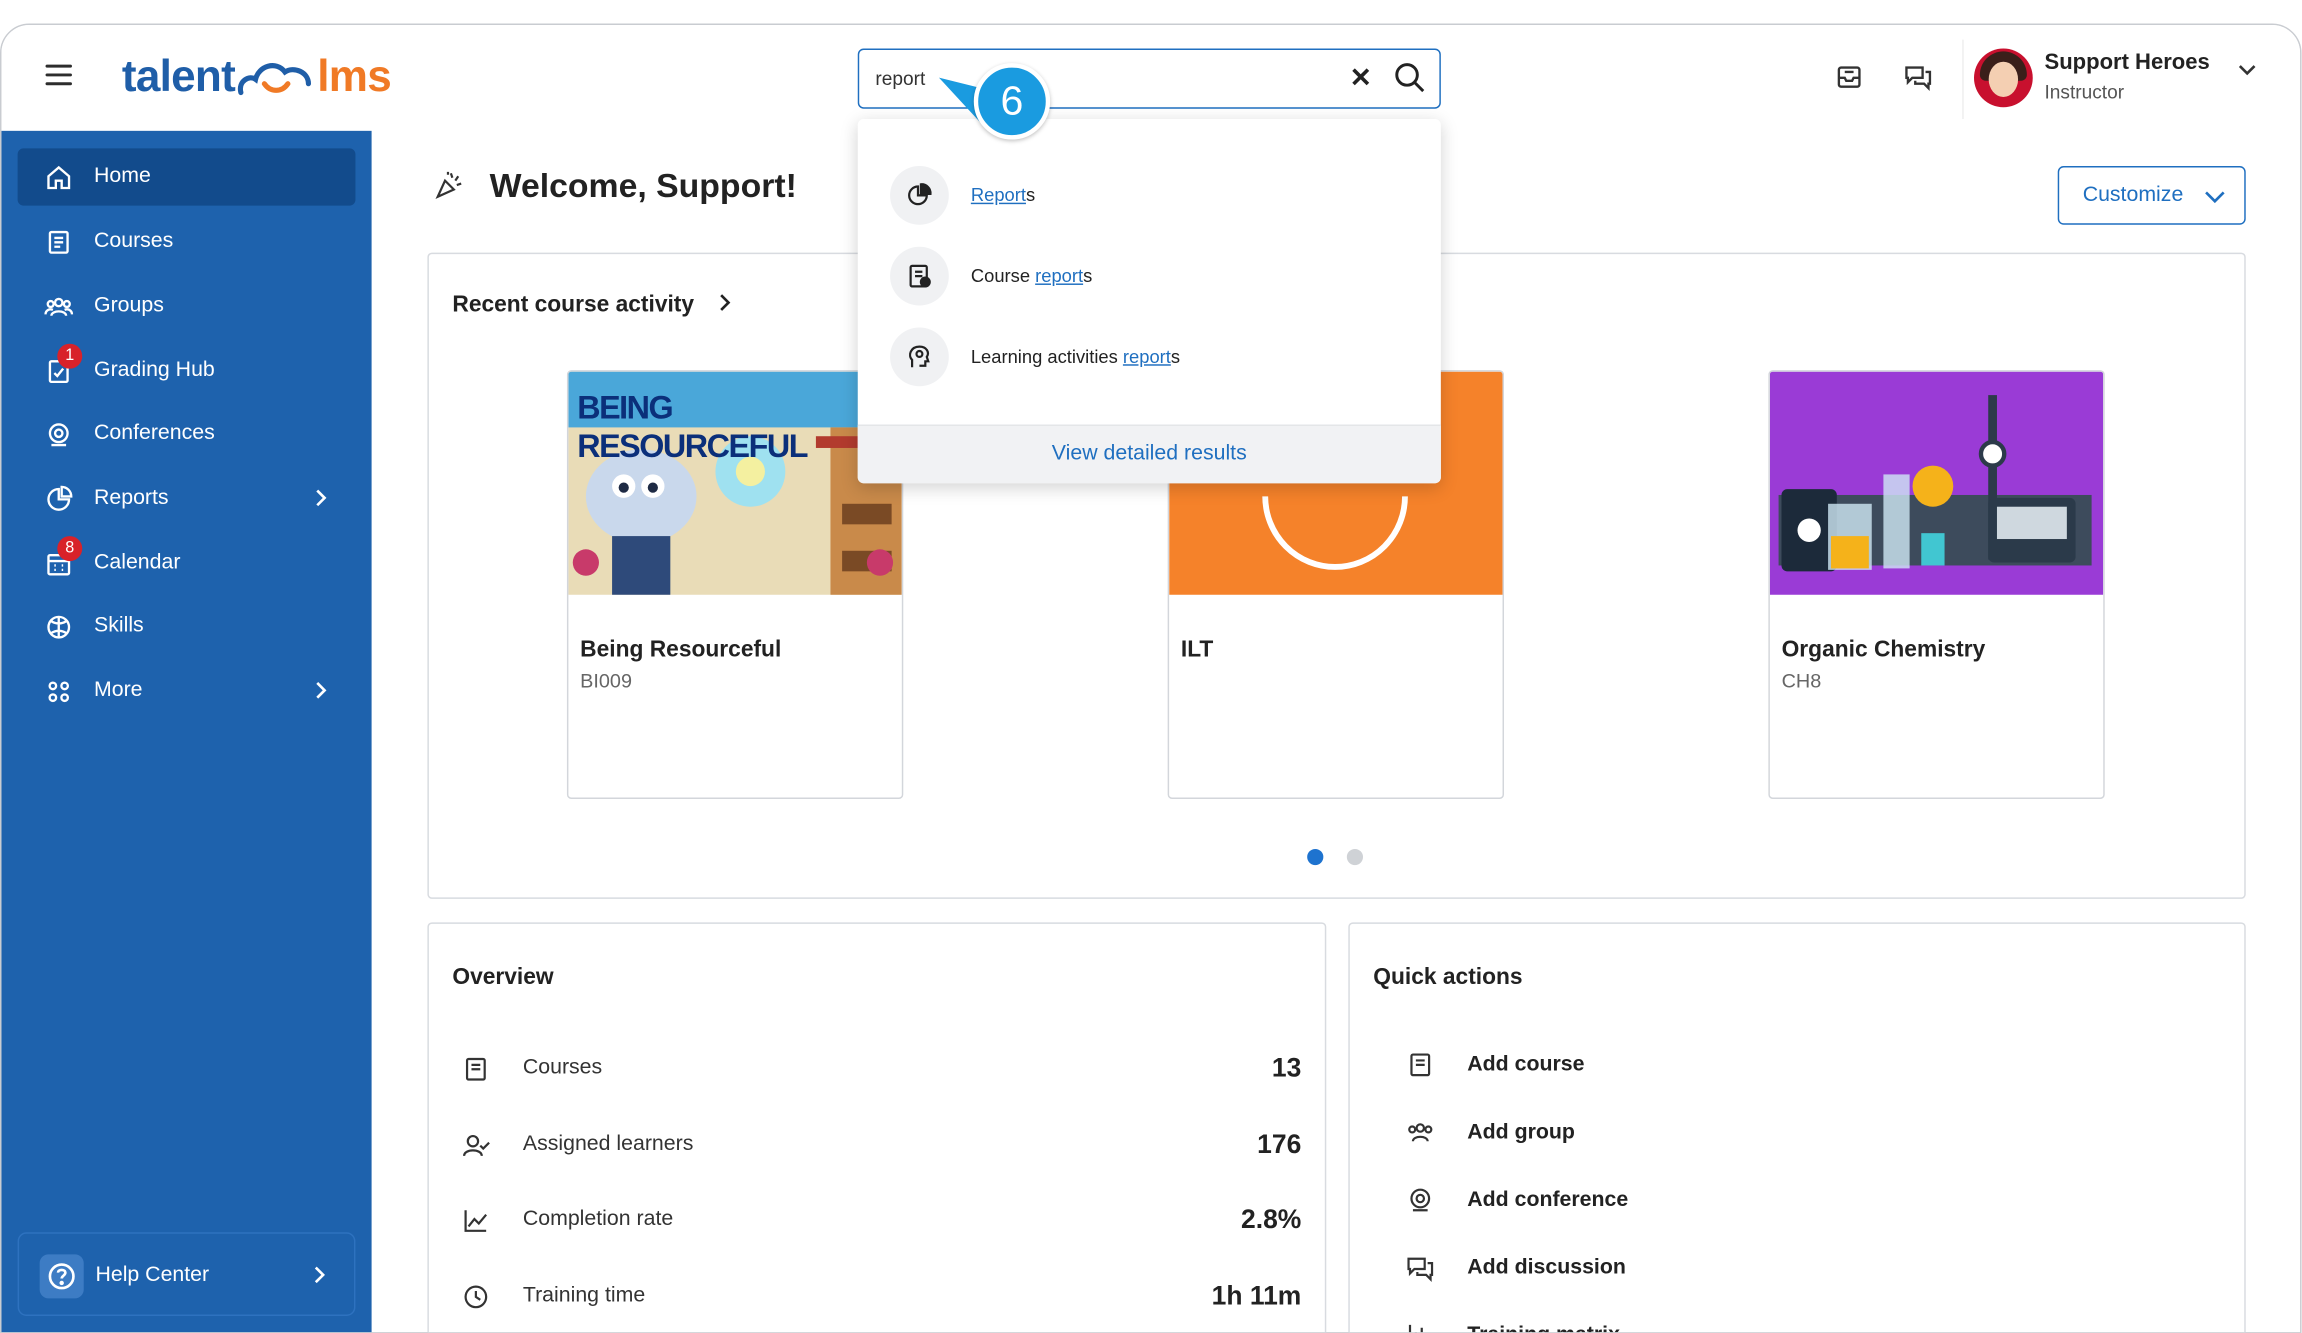 The height and width of the screenshot is (1333, 2302). What do you see at coordinates (1154, 195) in the screenshot?
I see `search-result-reports: Reports` at bounding box center [1154, 195].